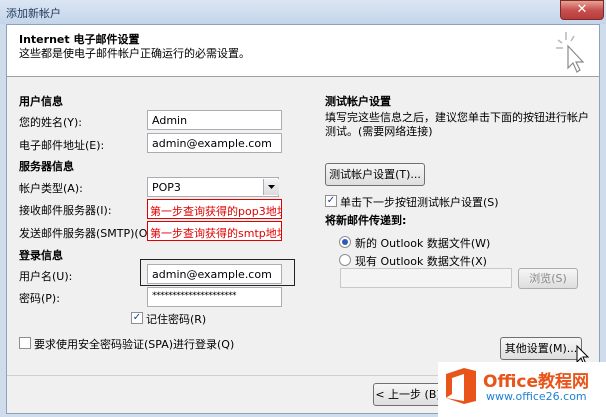  I want to click on account-type-select: POP3, so click(213, 187).